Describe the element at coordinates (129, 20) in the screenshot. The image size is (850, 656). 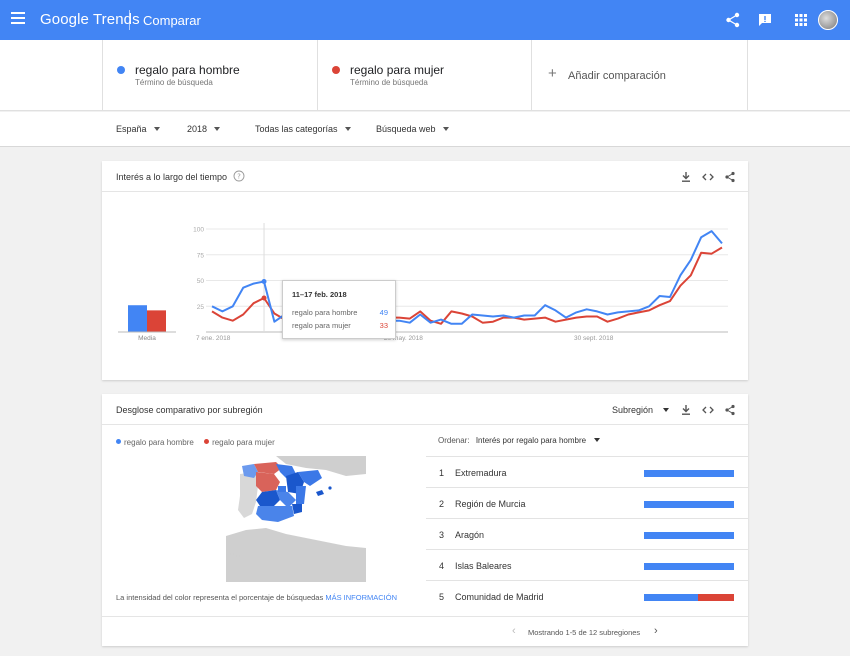
I see `appbar-divider` at that location.